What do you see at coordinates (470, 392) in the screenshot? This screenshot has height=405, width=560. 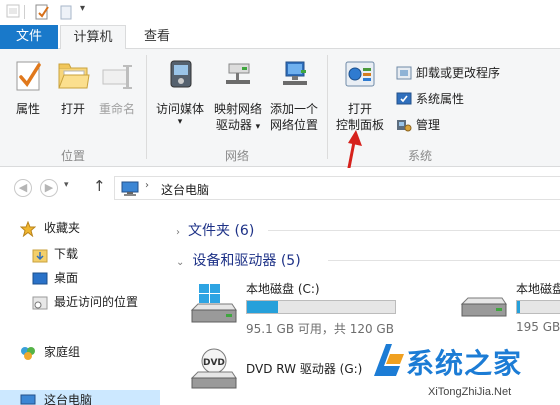 I see `watermark-url: XiTongZhiJia.Net` at bounding box center [470, 392].